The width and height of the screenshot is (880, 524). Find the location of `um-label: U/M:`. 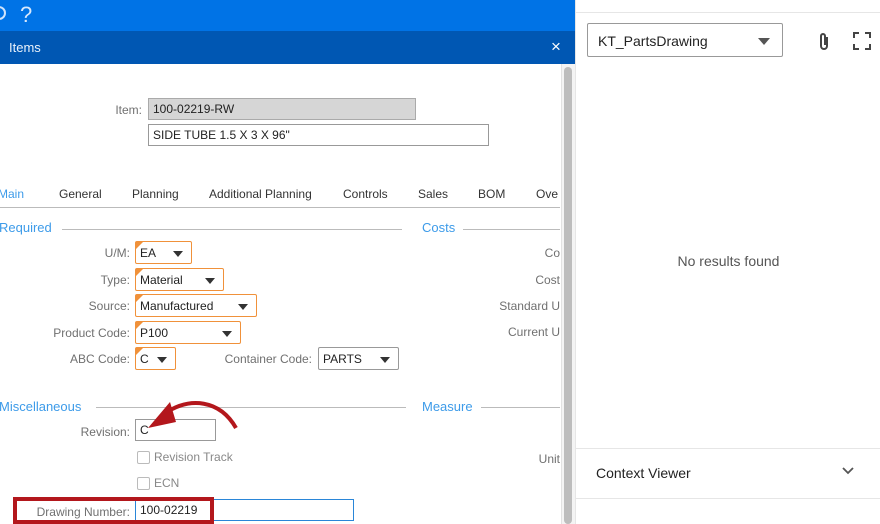

um-label: U/M: is located at coordinates (117, 253).